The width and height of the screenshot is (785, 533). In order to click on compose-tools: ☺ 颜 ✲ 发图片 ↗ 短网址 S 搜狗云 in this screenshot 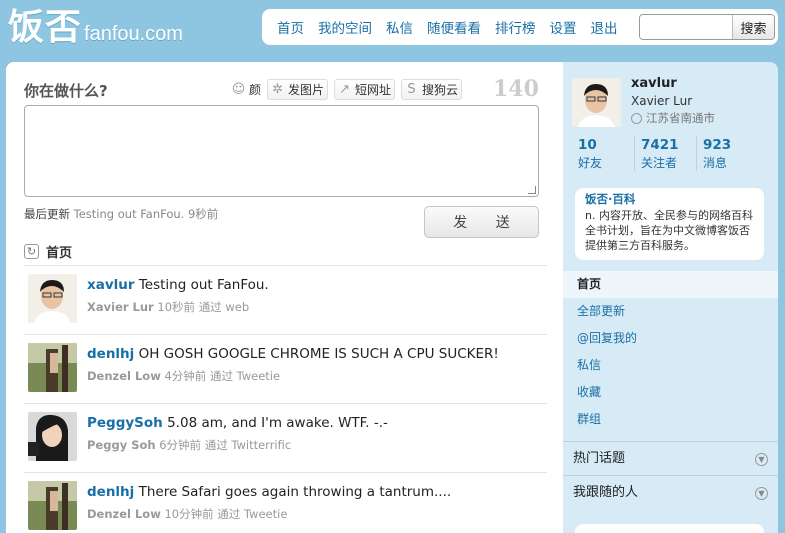, I will do `click(347, 89)`.